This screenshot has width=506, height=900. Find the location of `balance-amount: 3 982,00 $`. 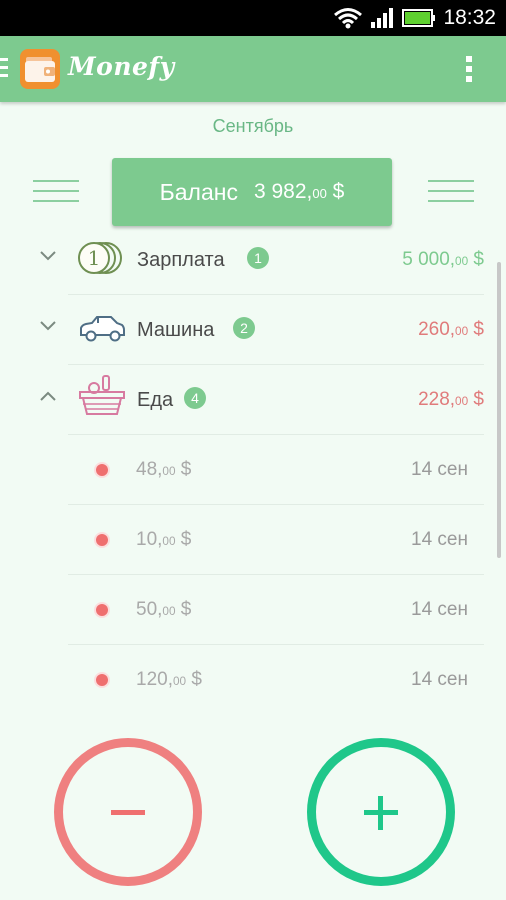

balance-amount: 3 982,00 $ is located at coordinates (299, 191).